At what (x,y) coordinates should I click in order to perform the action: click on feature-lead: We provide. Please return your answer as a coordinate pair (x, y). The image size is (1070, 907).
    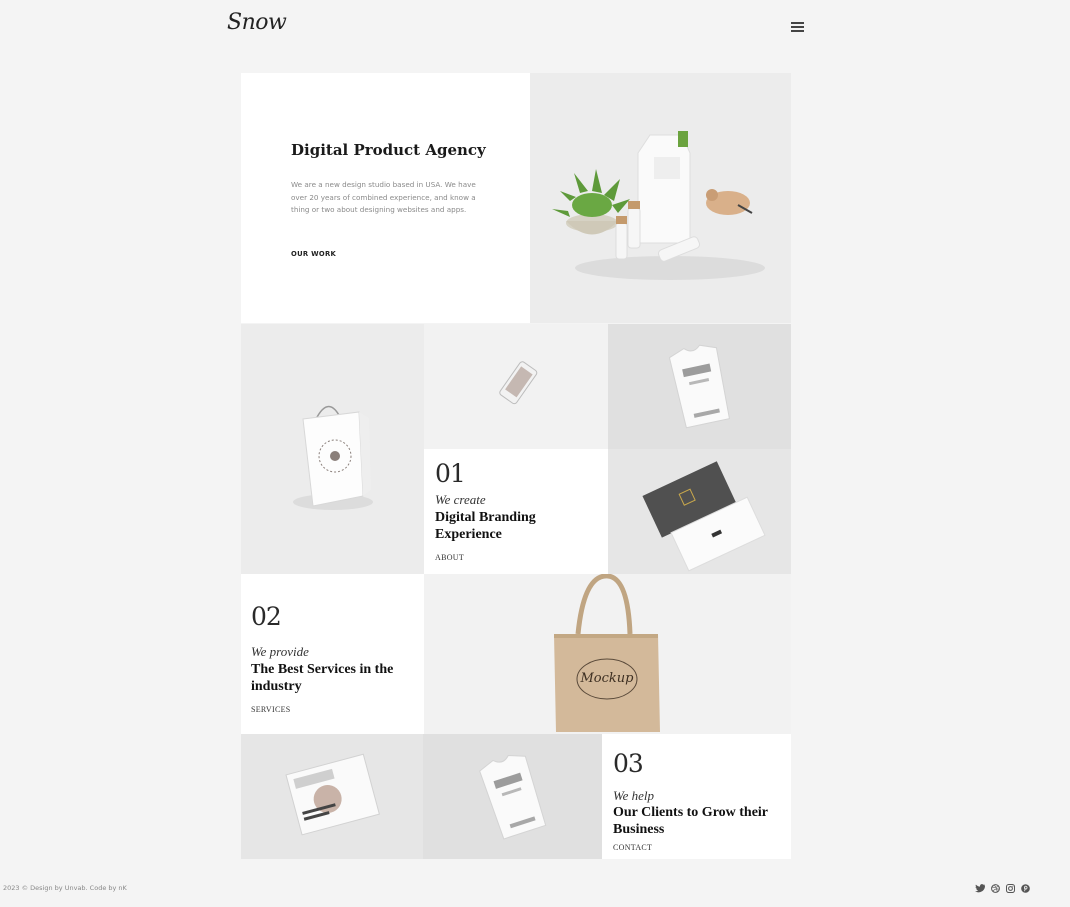
    Looking at the image, I should click on (280, 651).